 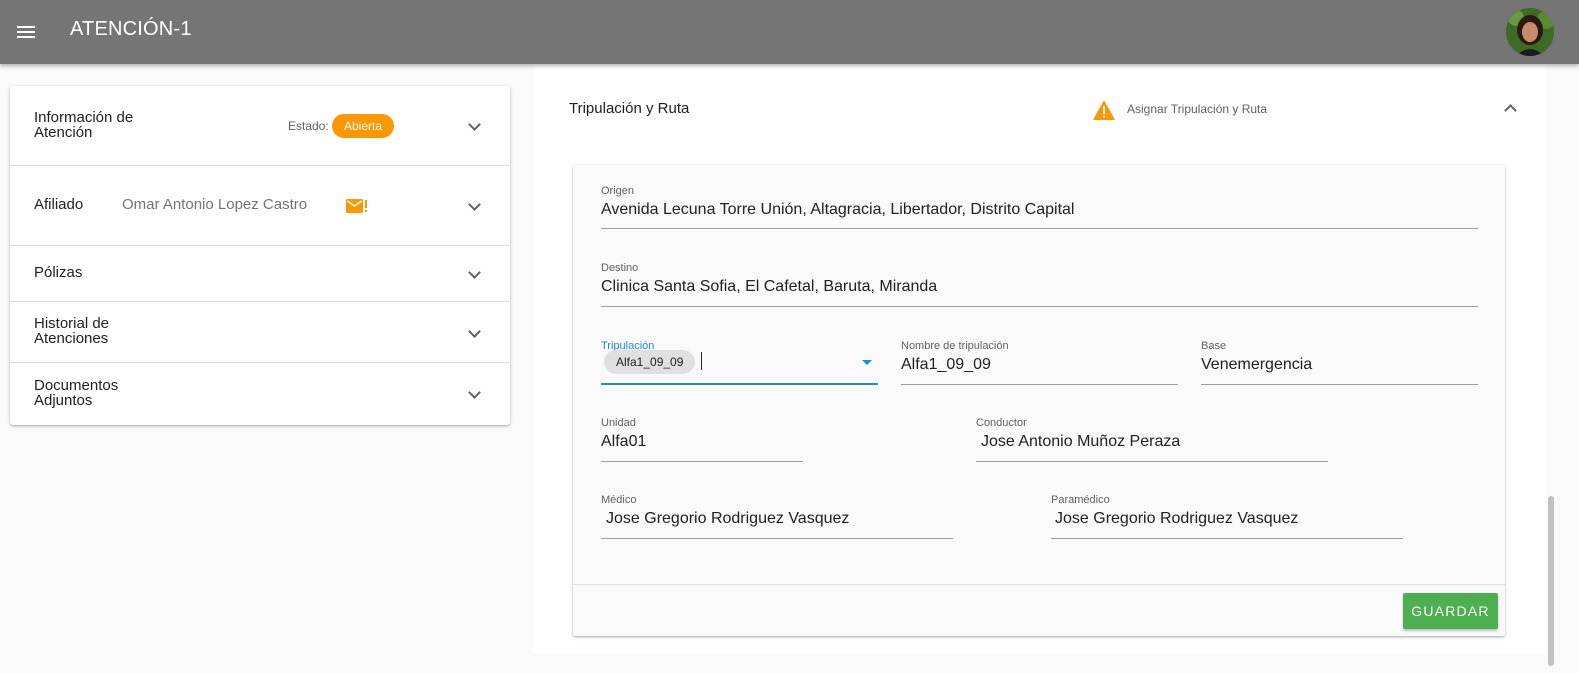 What do you see at coordinates (1339, 362) in the screenshot?
I see `base-field: Base Venemergencia` at bounding box center [1339, 362].